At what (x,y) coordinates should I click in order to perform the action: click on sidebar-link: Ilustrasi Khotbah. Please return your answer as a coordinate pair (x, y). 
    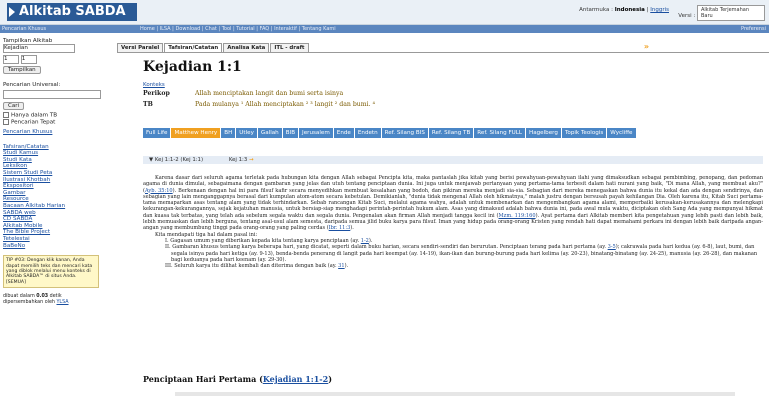
    Looking at the image, I should click on (57, 180).